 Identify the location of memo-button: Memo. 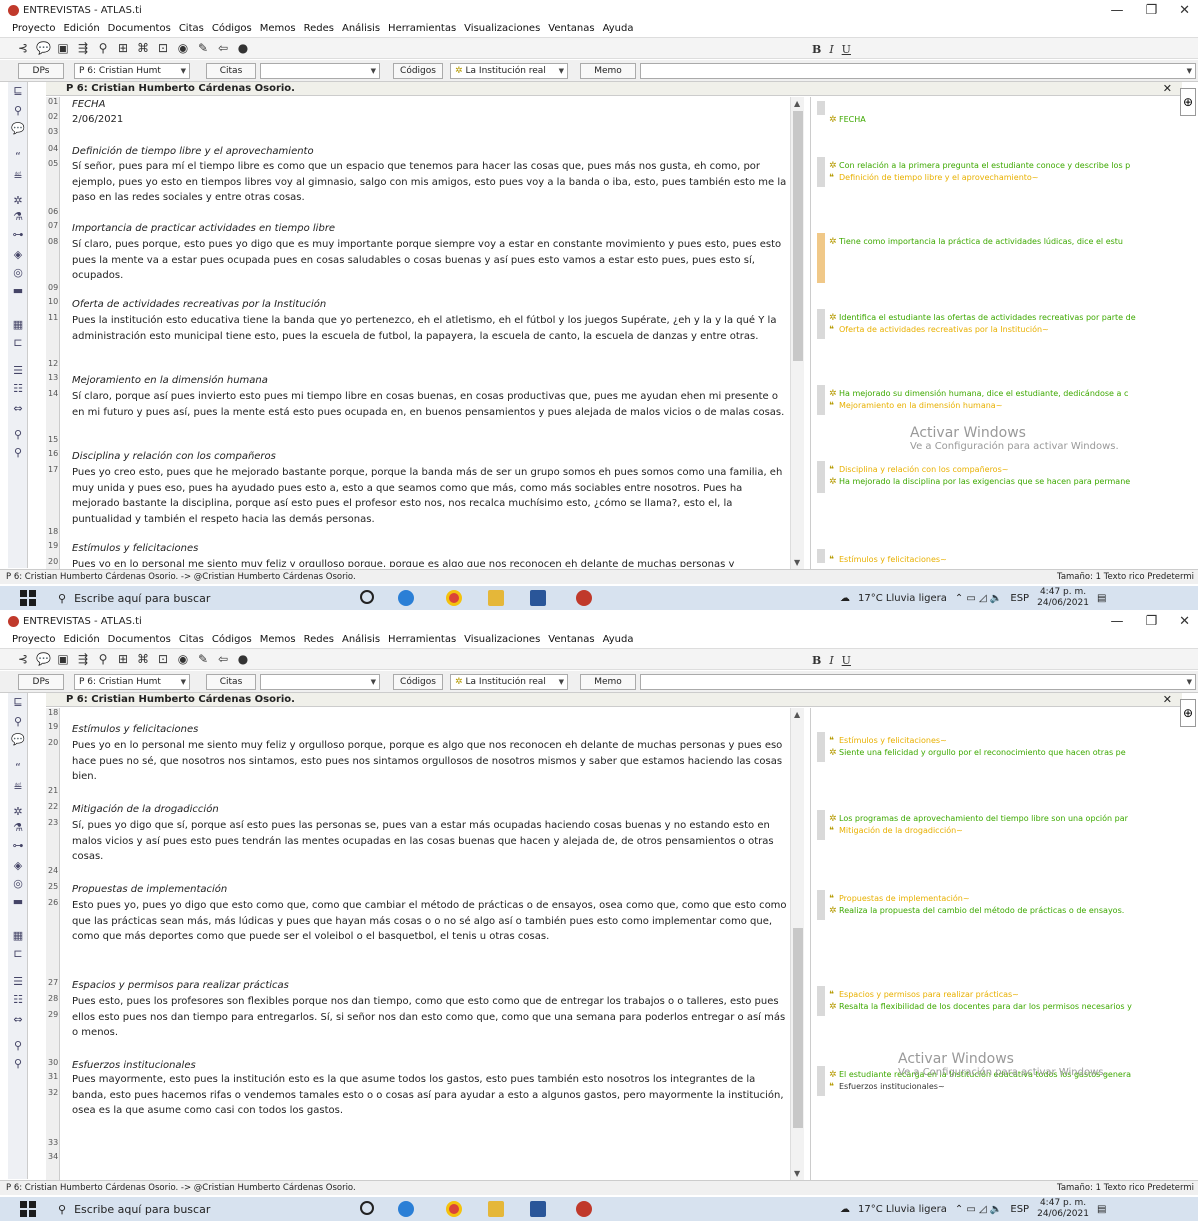
(608, 682).